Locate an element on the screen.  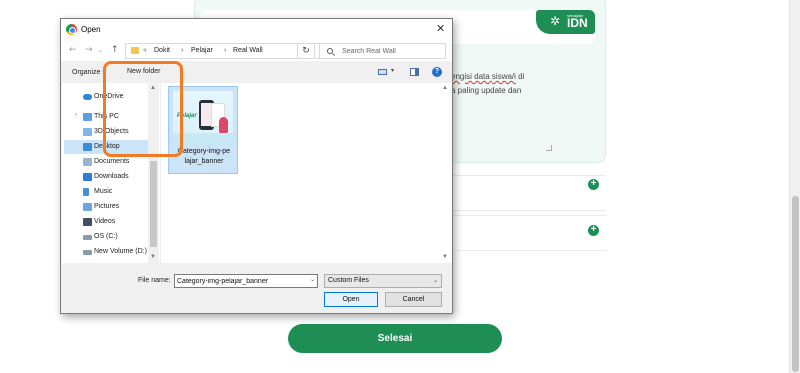
description-text: a paling update dan is located at coordinates (486, 90).